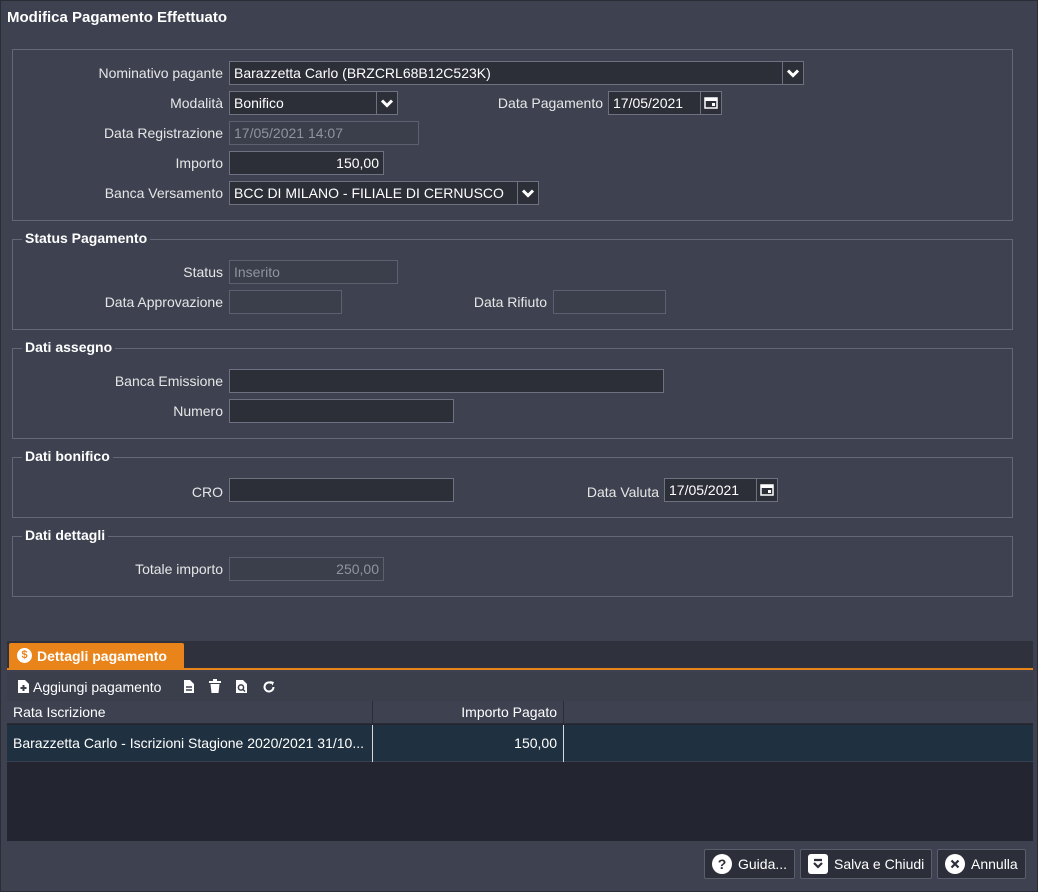  I want to click on preview-icon, so click(242, 686).